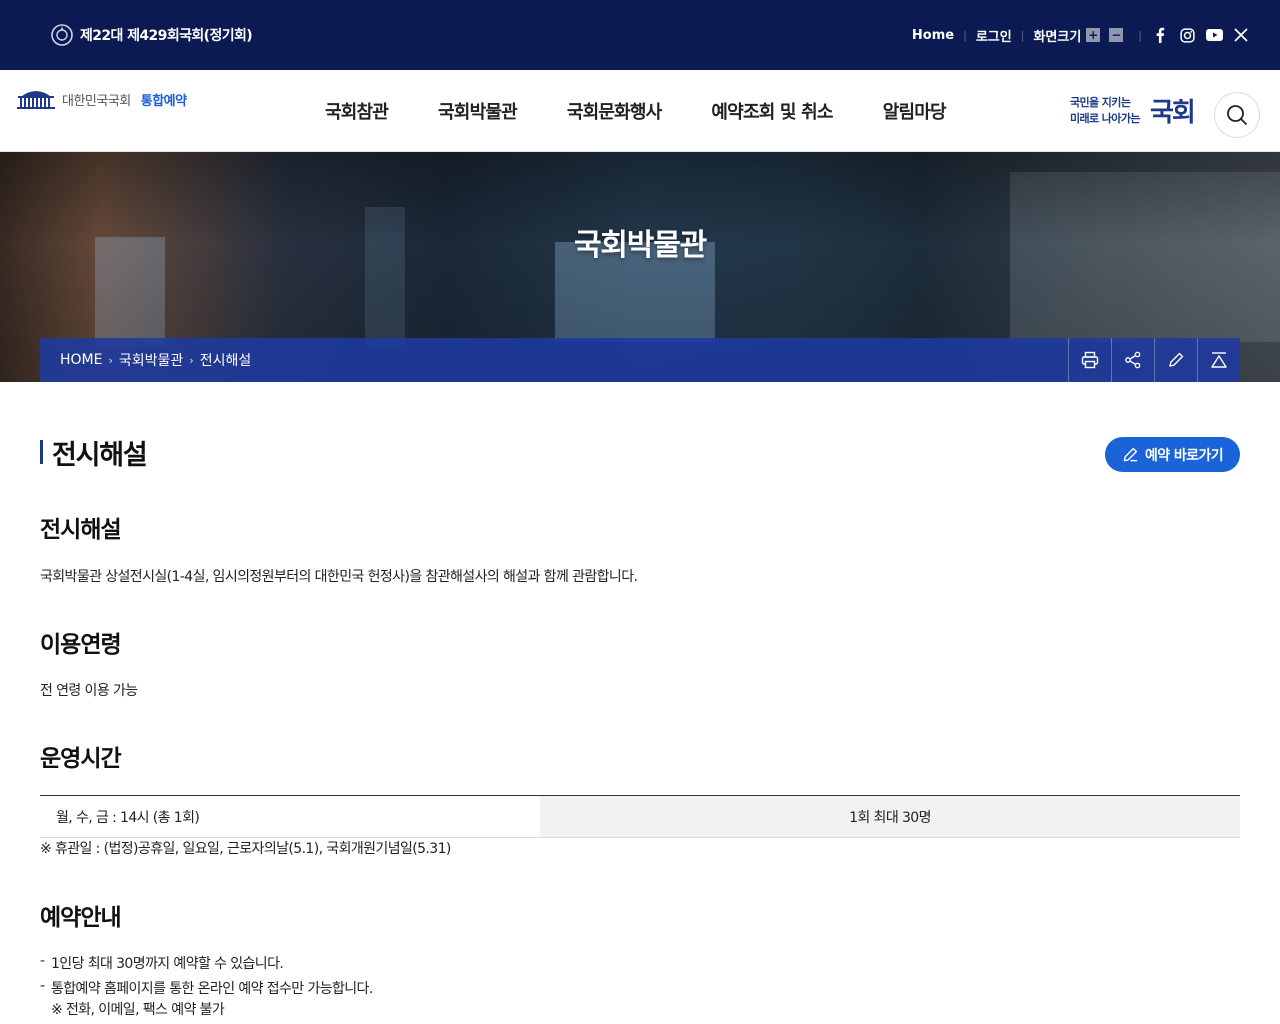 This screenshot has width=1280, height=1024. I want to click on breadcrumb-home: HOME, so click(81, 360).